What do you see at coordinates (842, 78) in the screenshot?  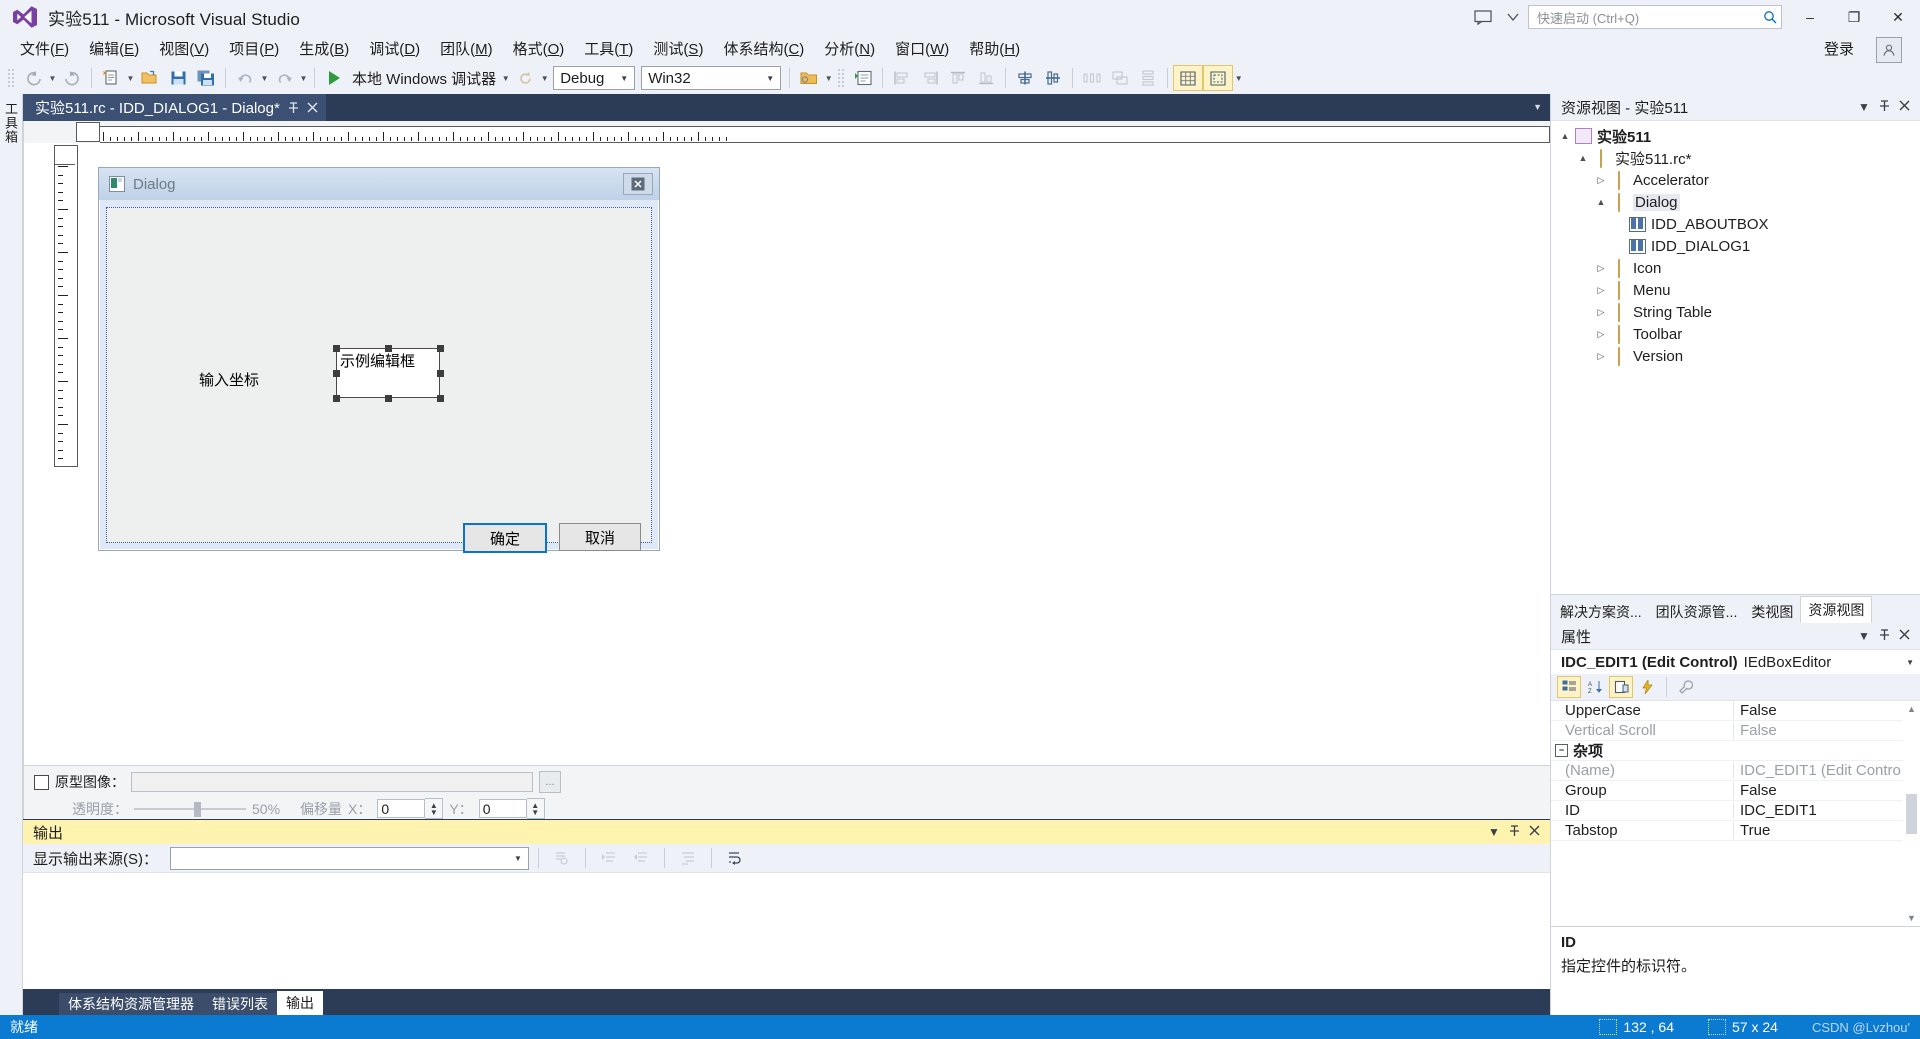 I see `toolbar-grip` at bounding box center [842, 78].